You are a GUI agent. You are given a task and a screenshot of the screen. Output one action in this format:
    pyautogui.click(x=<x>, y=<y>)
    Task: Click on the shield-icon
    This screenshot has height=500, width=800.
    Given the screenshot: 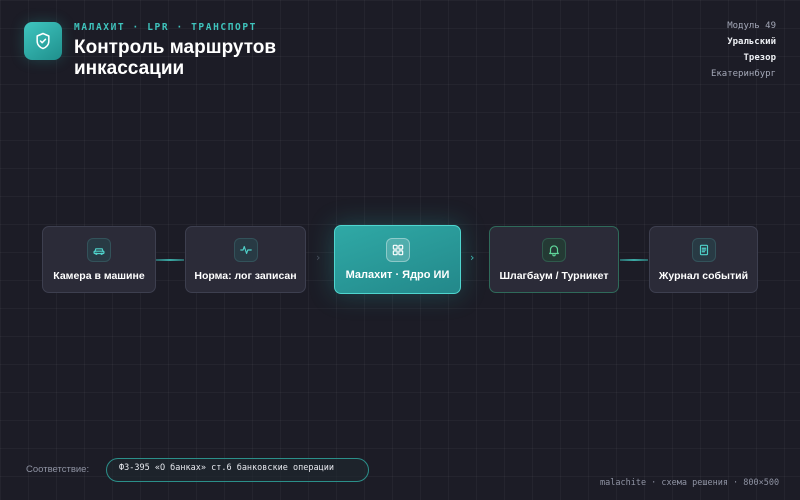 What is the action you would take?
    pyautogui.click(x=43, y=41)
    